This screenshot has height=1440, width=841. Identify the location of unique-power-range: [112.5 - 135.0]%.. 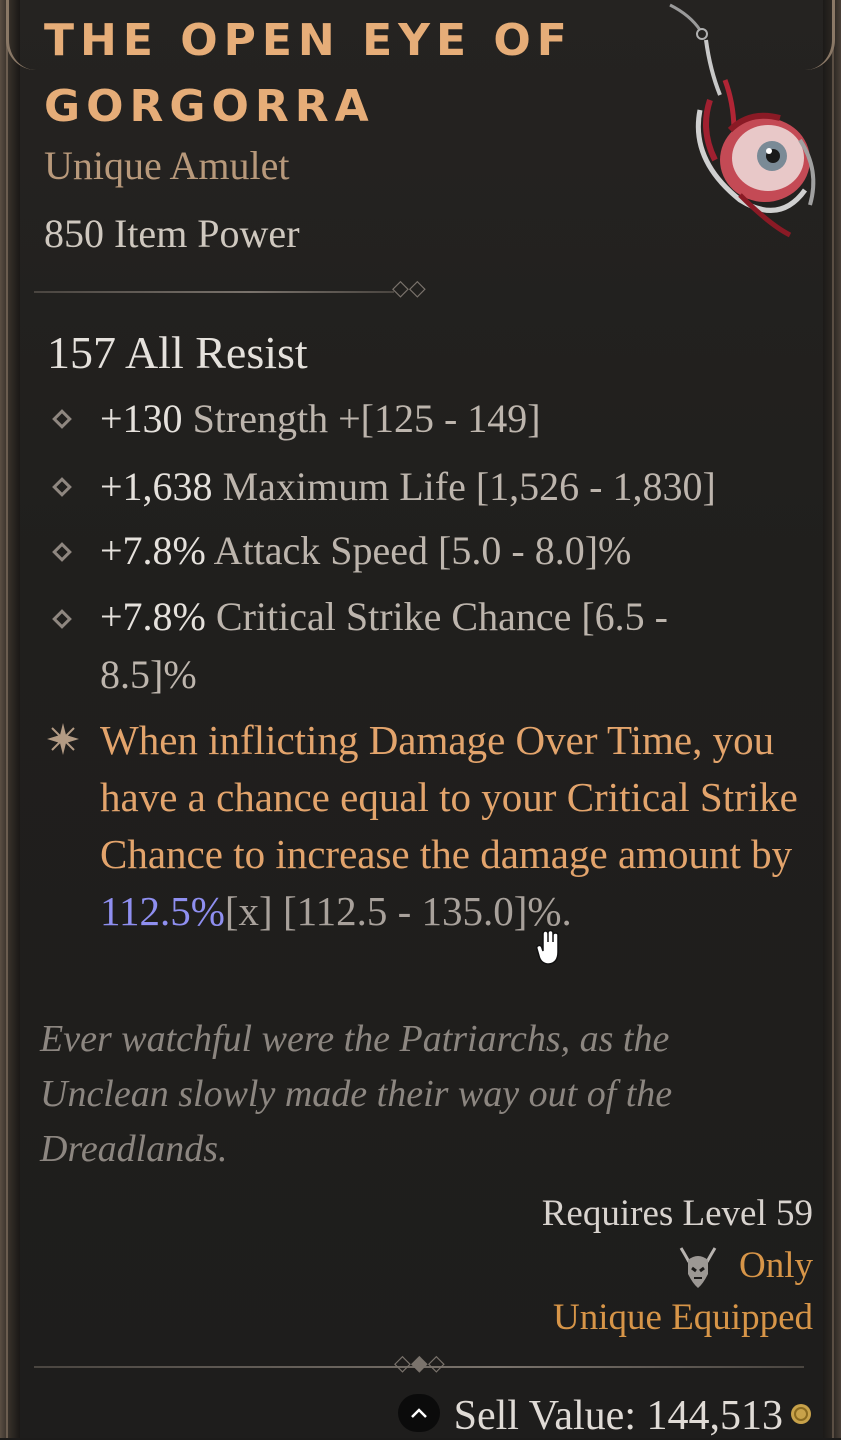
(422, 911).